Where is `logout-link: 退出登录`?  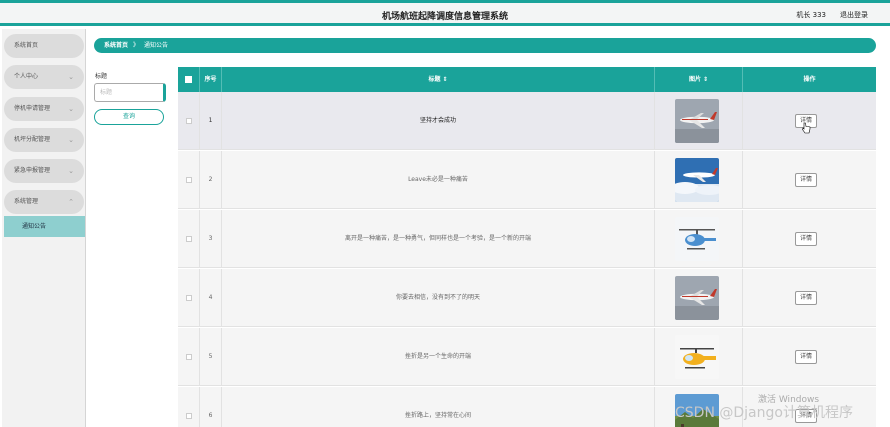
logout-link: 退出登录 is located at coordinates (854, 15).